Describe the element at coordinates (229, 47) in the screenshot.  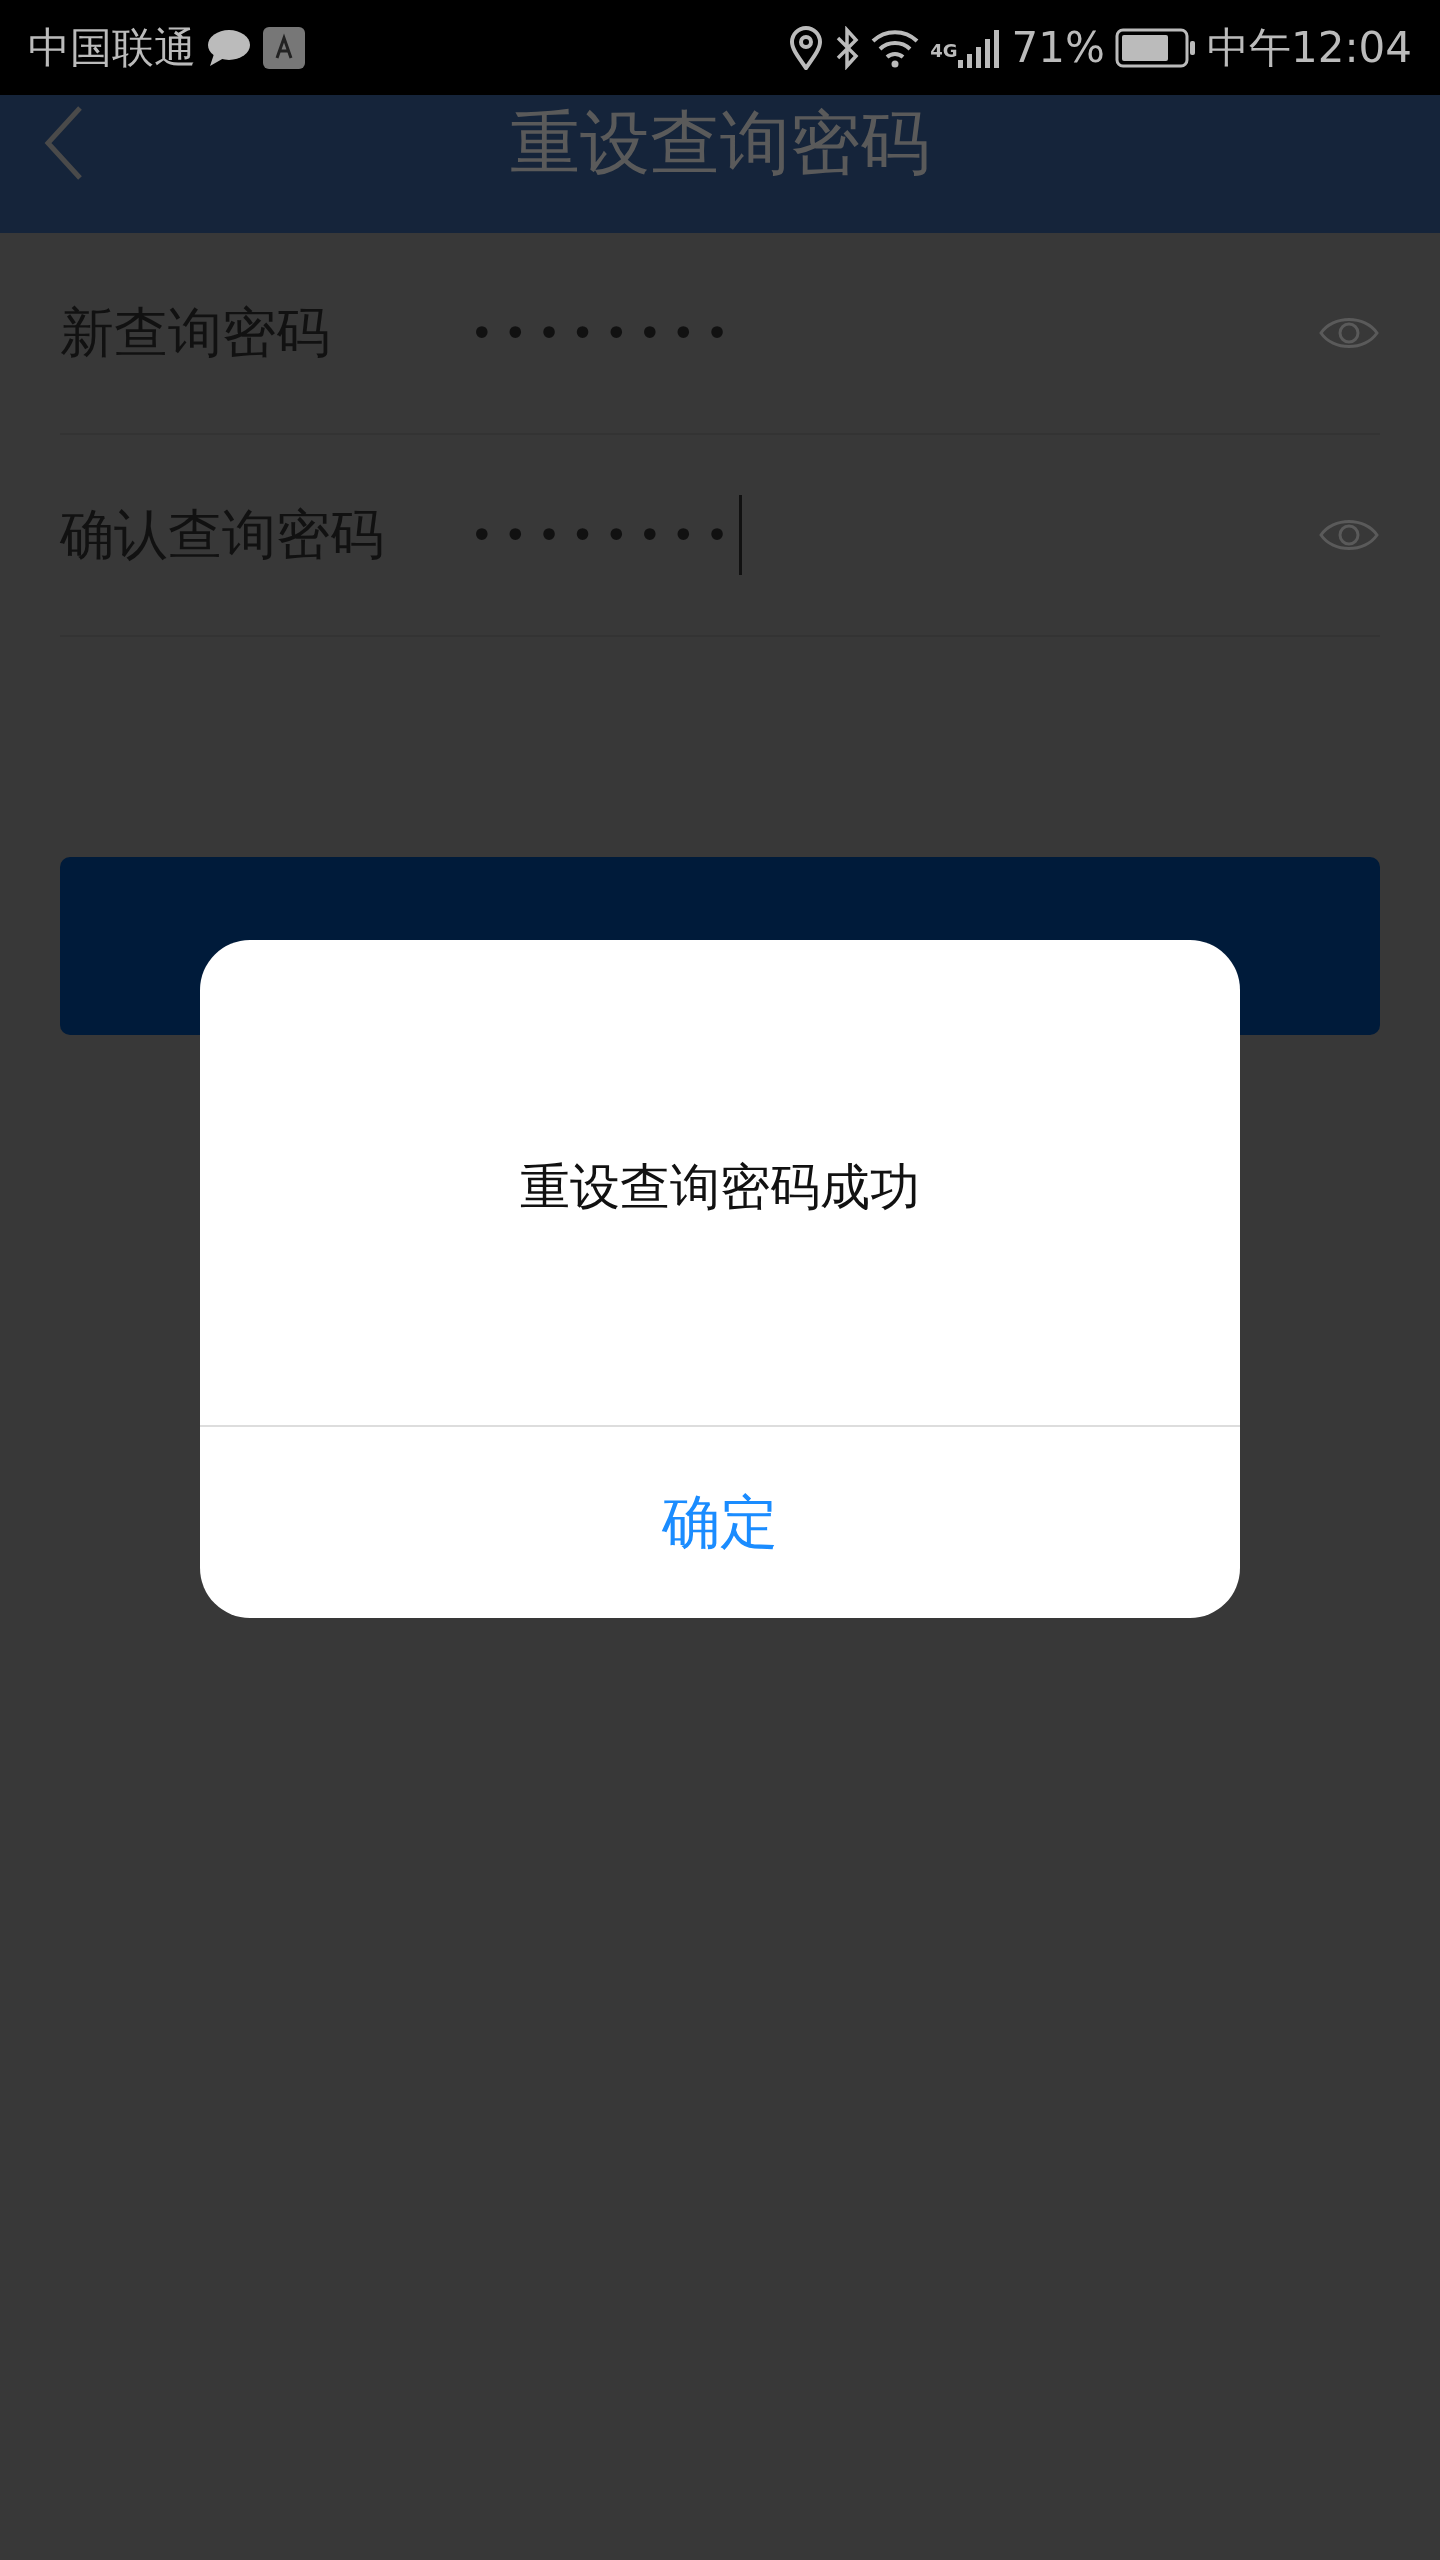
I see `chat-bubble-icon` at that location.